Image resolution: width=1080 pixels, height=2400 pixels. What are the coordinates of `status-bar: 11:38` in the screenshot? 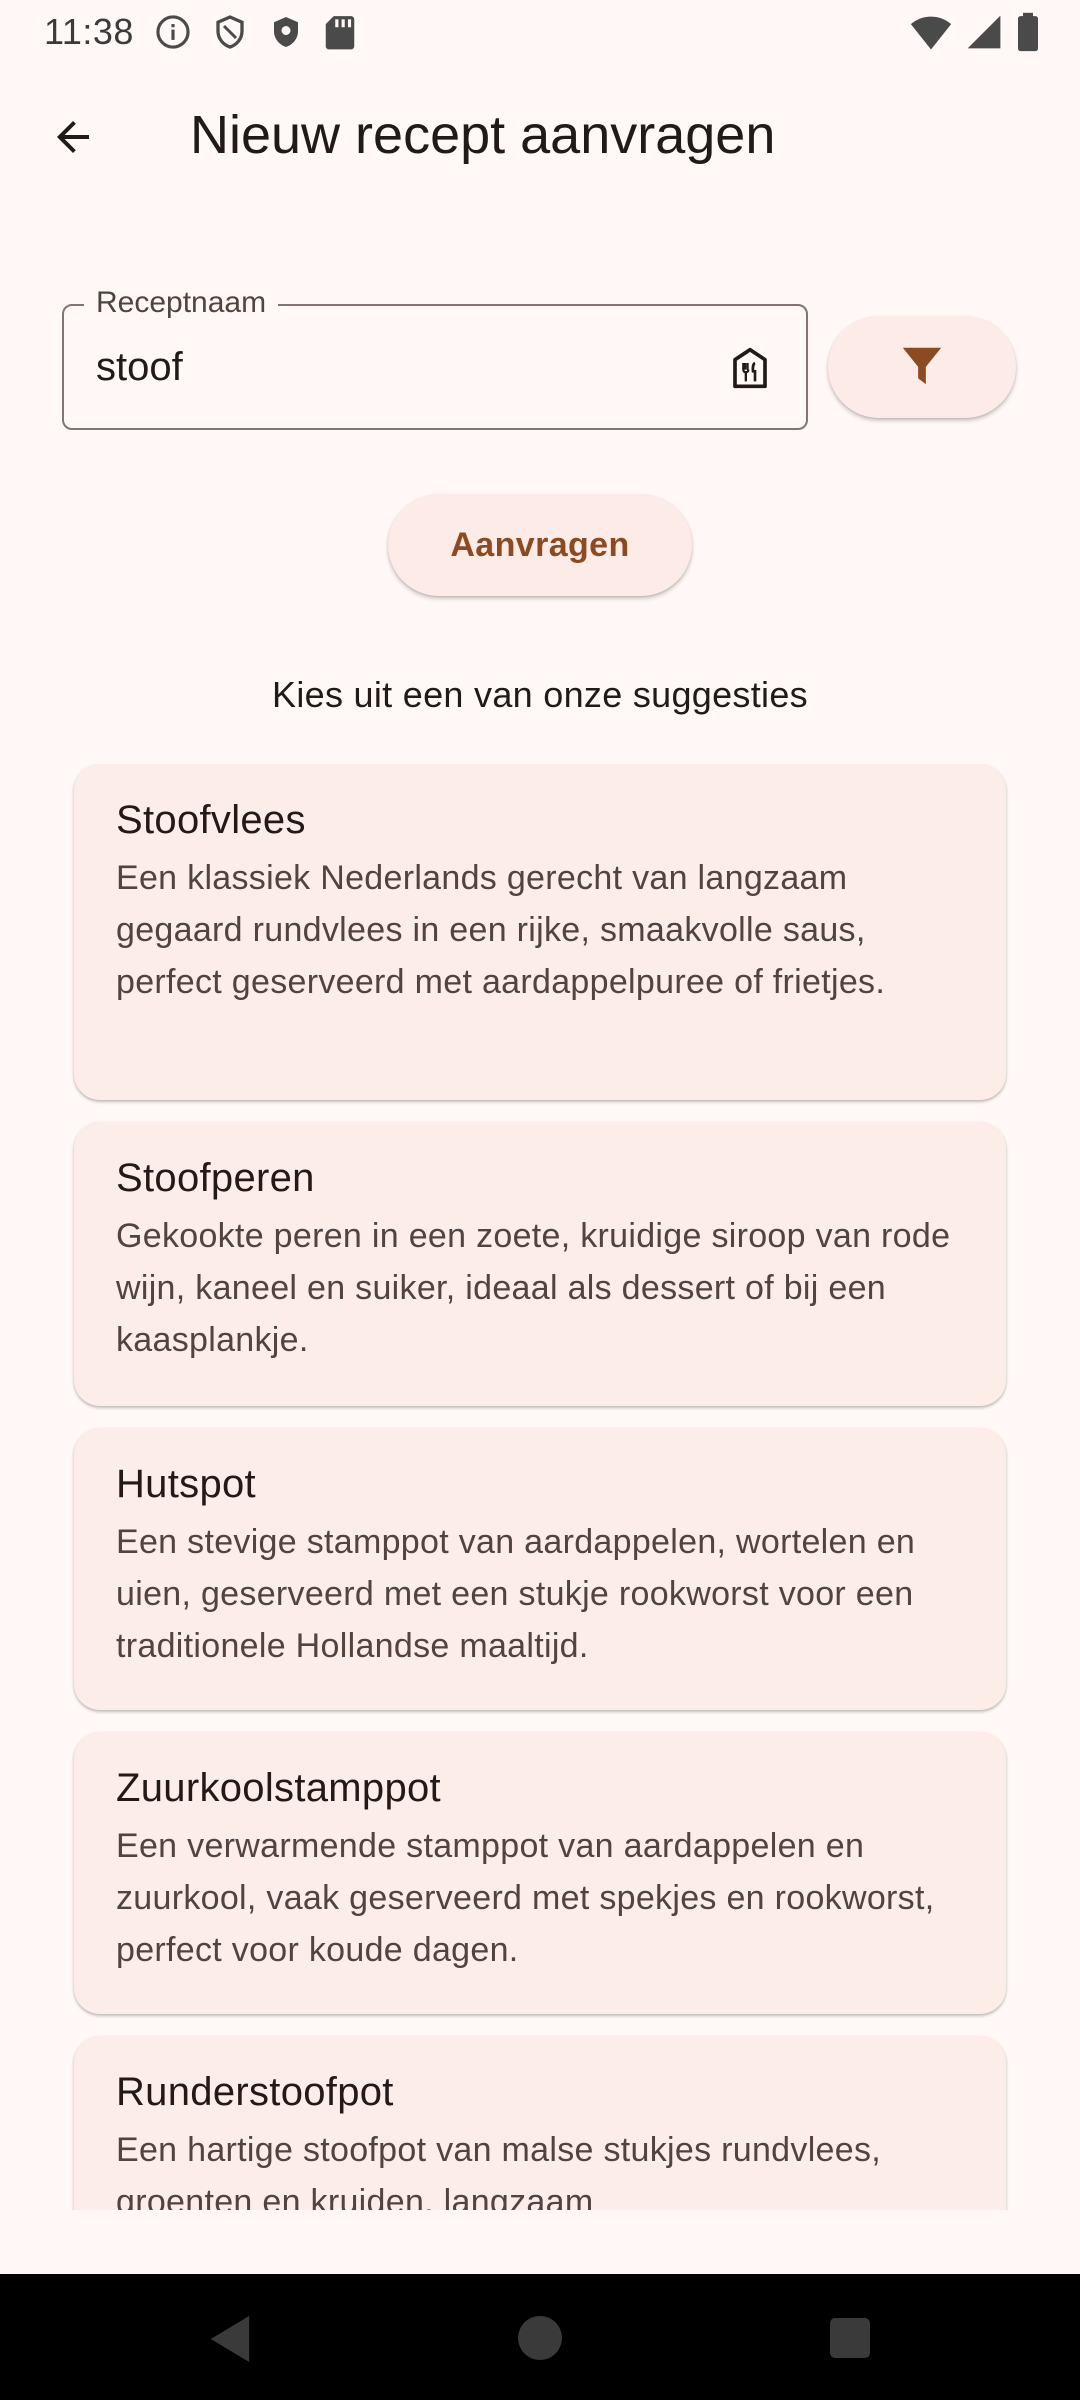 It's located at (540, 32).